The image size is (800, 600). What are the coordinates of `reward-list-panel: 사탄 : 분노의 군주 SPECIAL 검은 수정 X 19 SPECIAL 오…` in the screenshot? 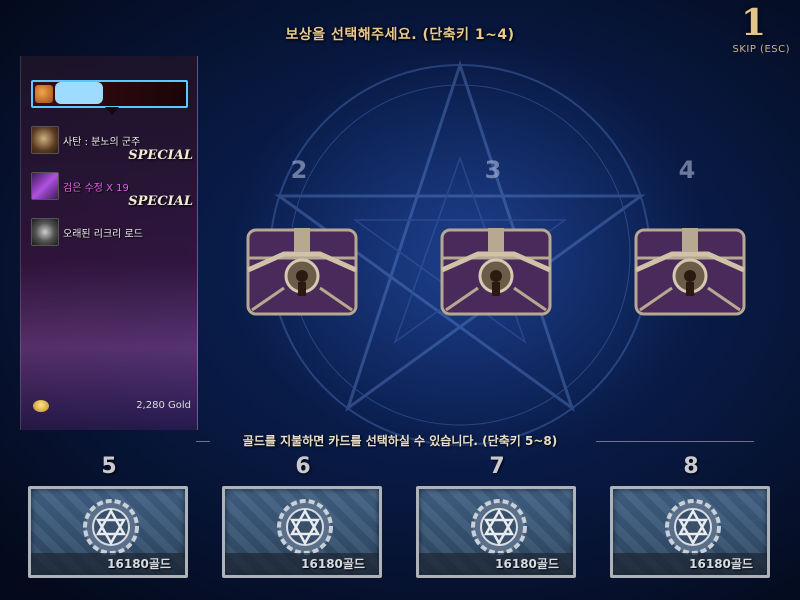 It's located at (109, 243).